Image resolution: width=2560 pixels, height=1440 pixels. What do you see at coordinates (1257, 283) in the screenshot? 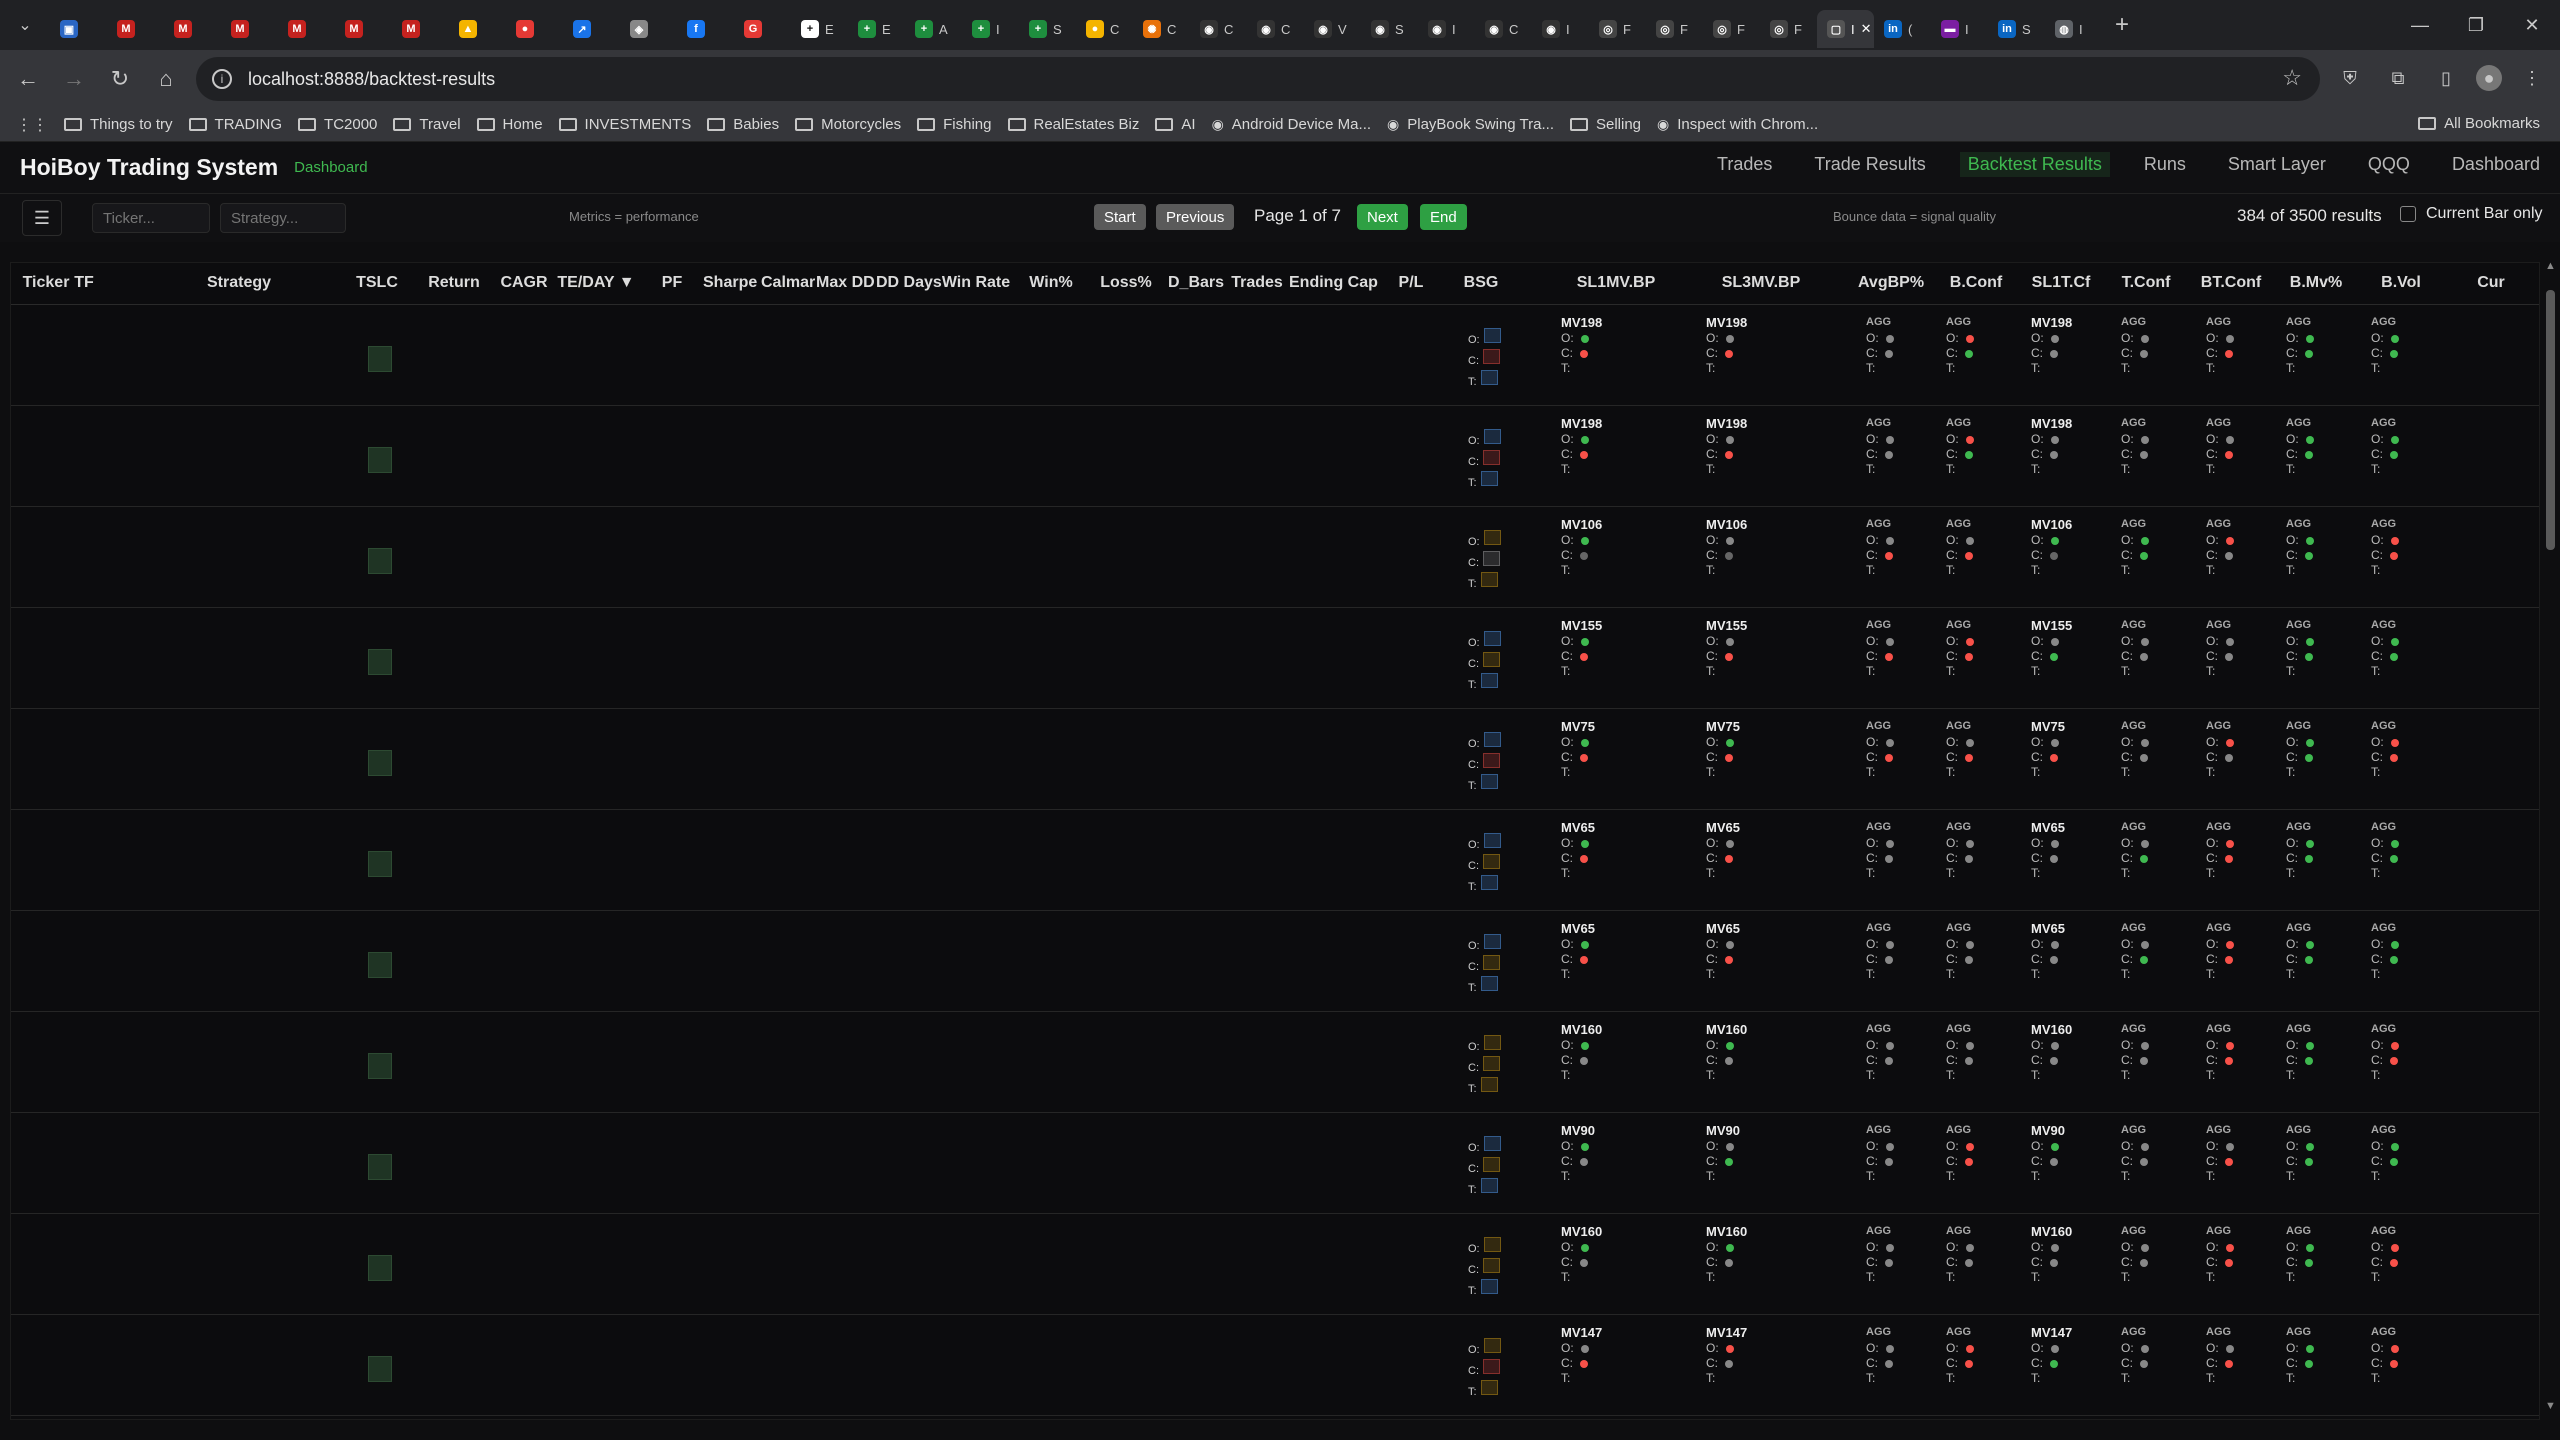
I see `col-header: Trades` at bounding box center [1257, 283].